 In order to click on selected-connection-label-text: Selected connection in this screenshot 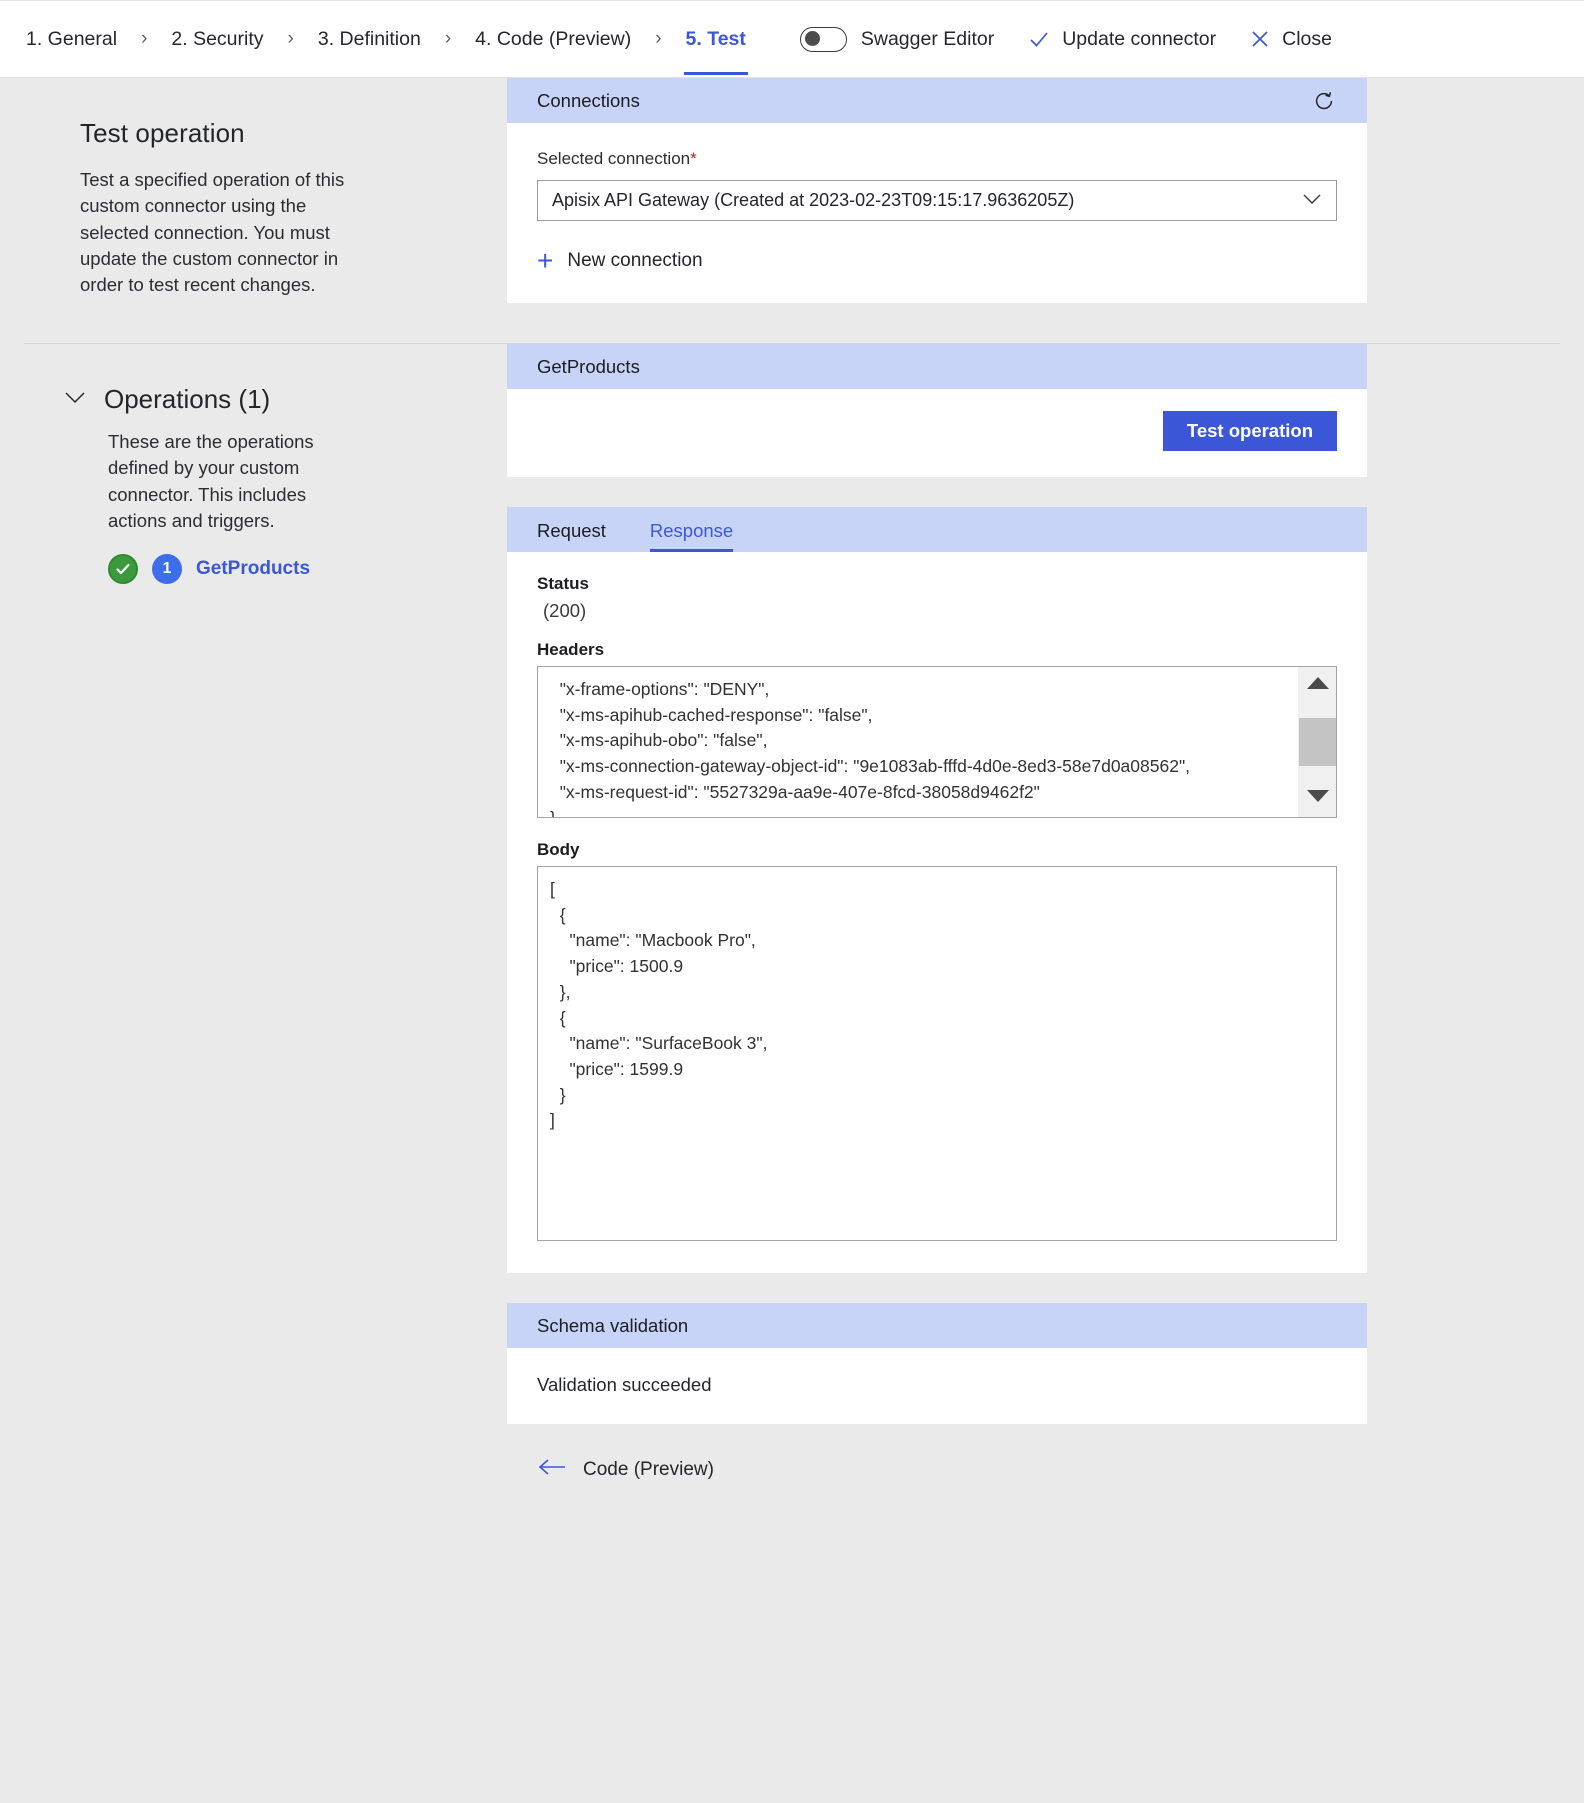, I will do `click(614, 158)`.